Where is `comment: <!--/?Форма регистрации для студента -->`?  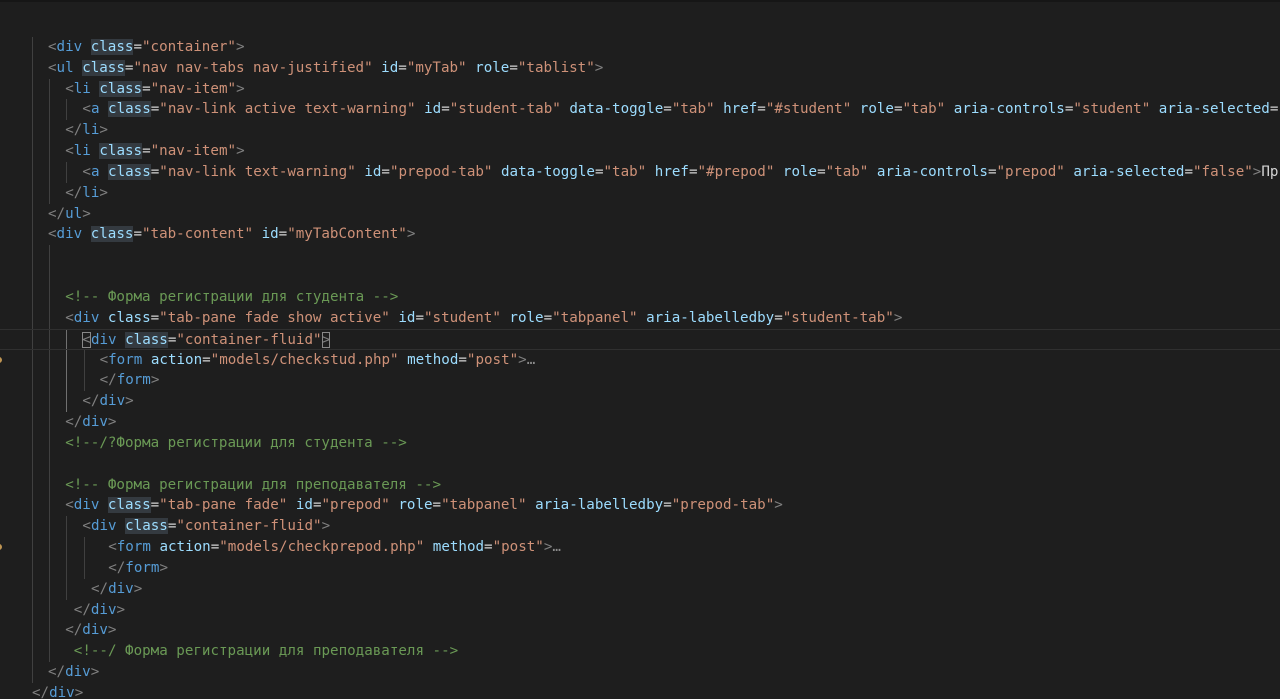 comment: <!--/?Форма регистрации для студента --> is located at coordinates (236, 442).